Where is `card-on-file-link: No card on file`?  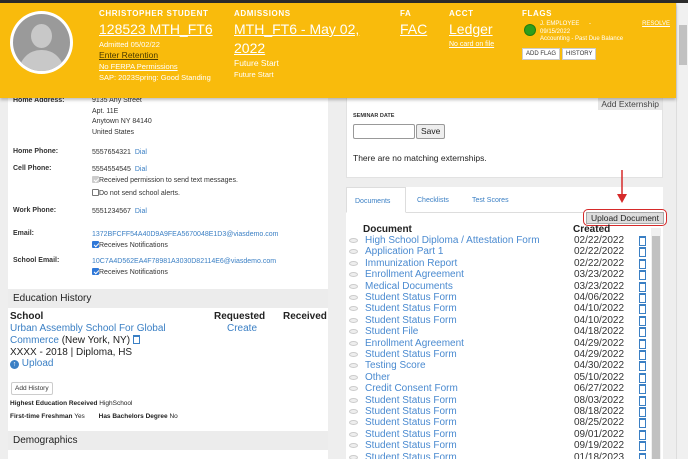
card-on-file-link: No card on file is located at coordinates (474, 44).